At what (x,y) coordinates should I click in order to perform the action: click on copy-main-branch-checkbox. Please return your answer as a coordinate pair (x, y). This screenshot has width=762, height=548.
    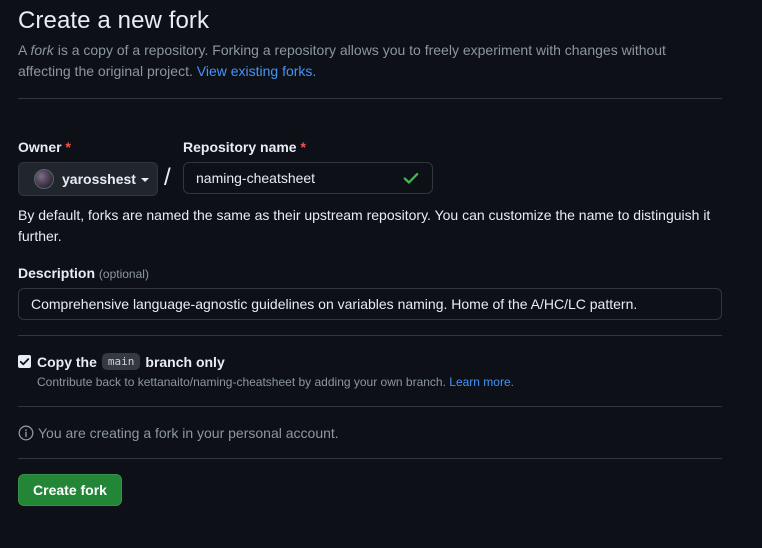
    Looking at the image, I should click on (24, 361).